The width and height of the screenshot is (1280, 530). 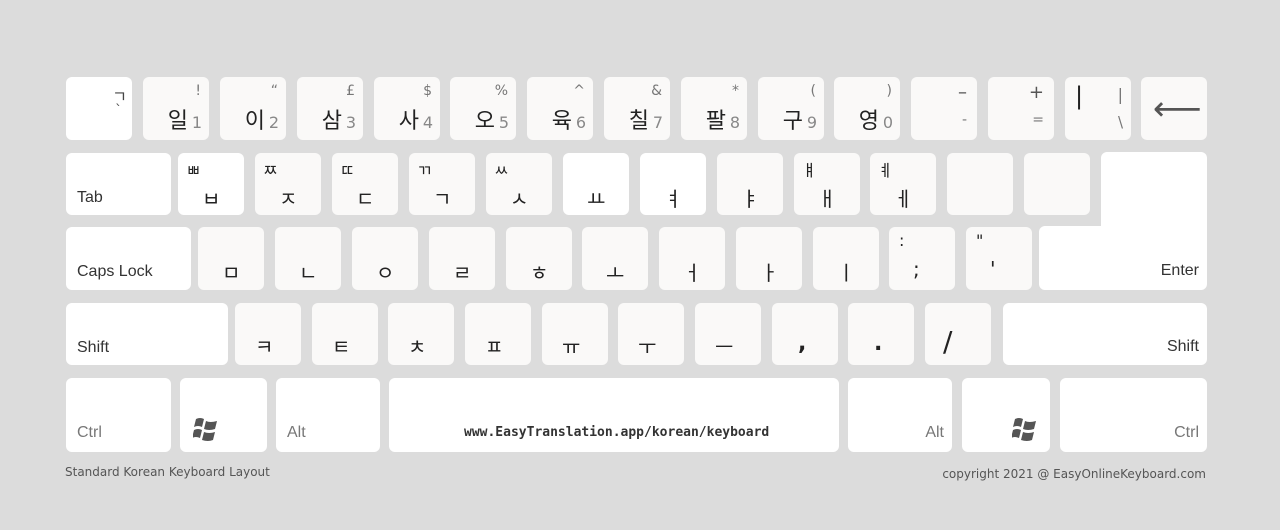 I want to click on right-shift-key: Shift, so click(x=1105, y=334).